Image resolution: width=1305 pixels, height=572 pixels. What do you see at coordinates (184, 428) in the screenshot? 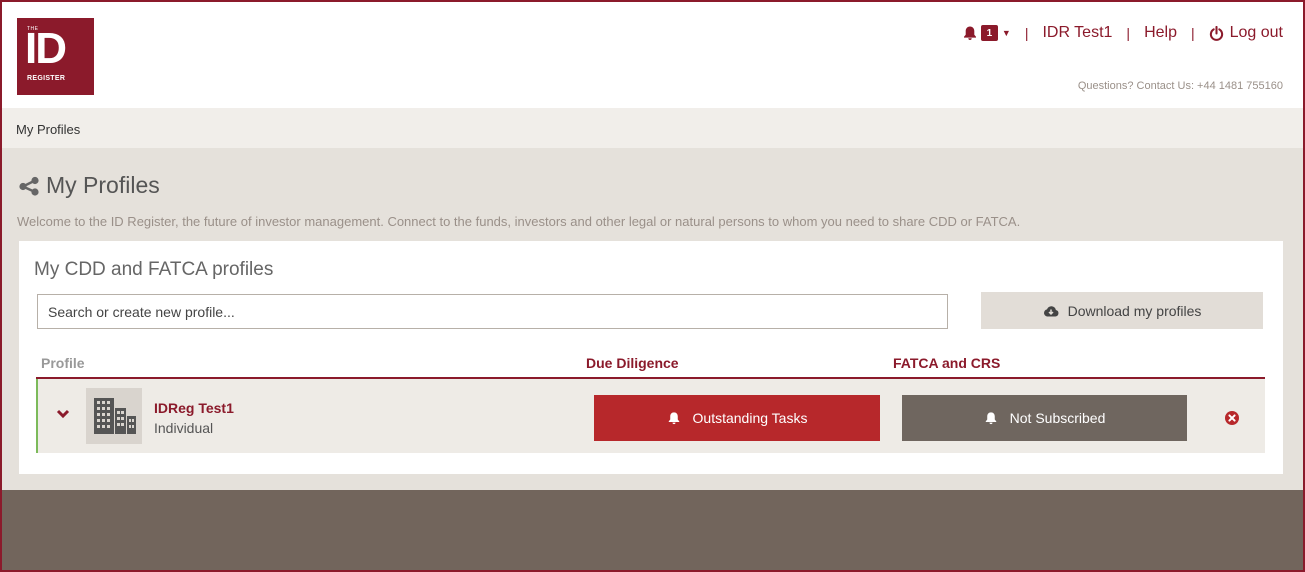
I see `profile-type: Individual` at bounding box center [184, 428].